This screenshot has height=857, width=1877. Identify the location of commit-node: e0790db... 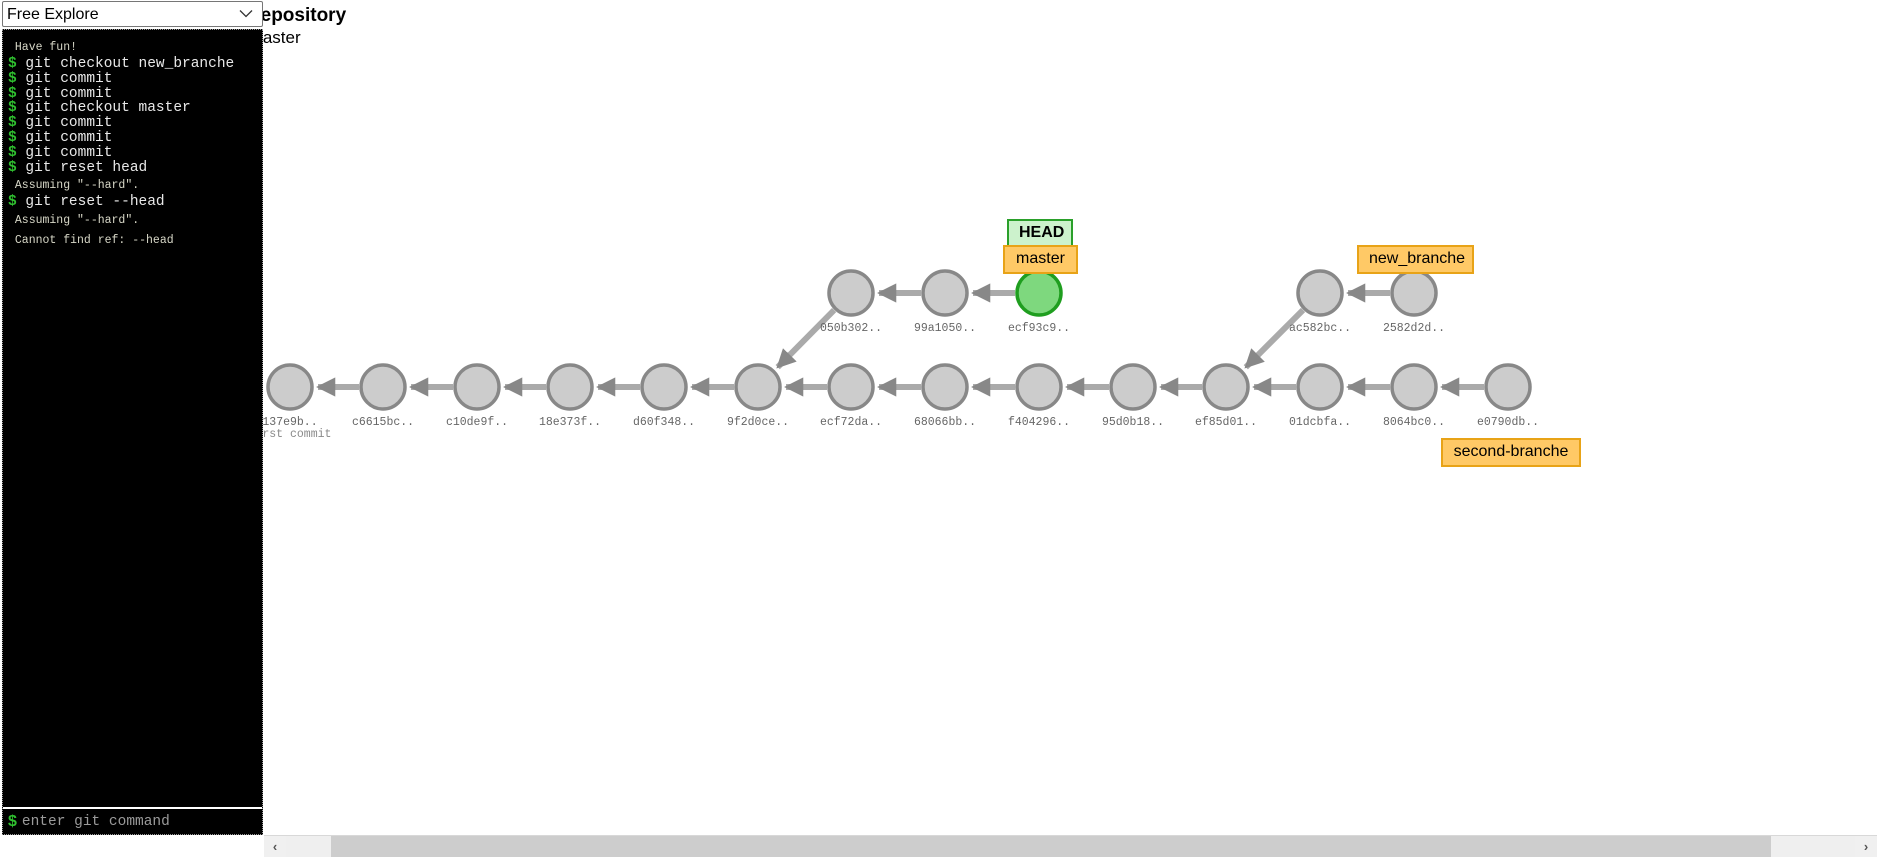
(1508, 396).